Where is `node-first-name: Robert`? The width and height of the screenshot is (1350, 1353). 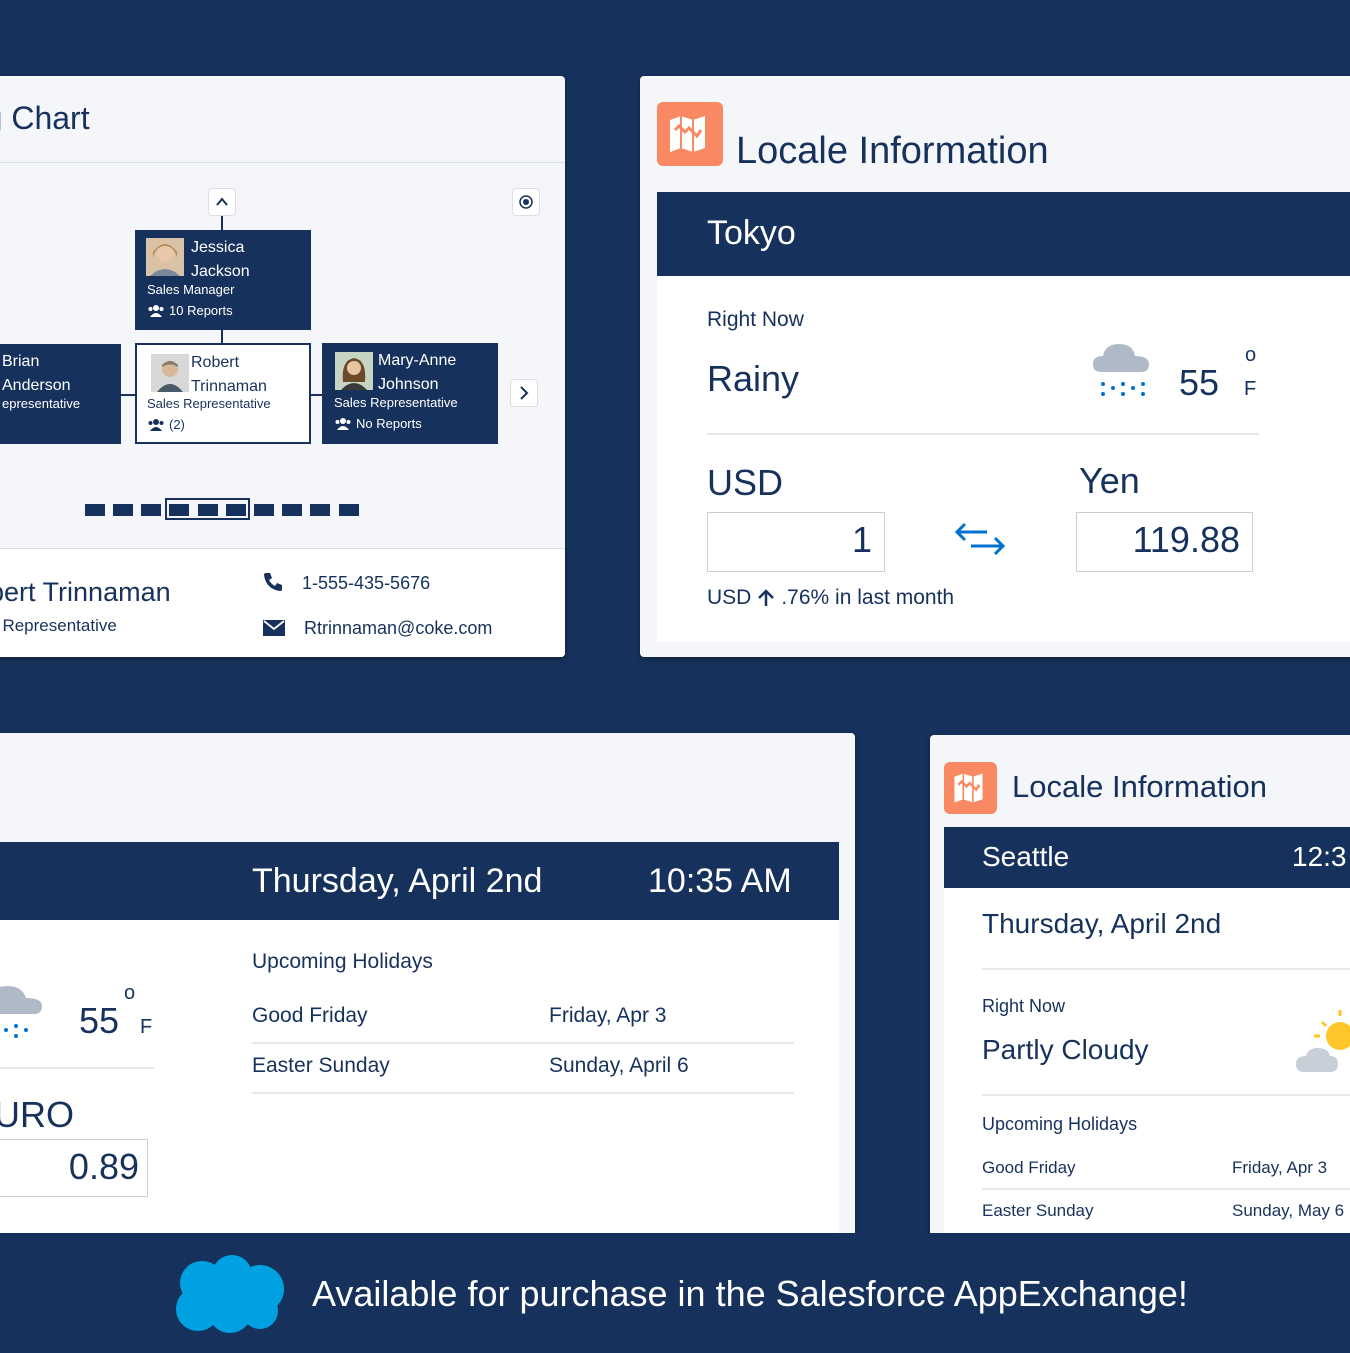 node-first-name: Robert is located at coordinates (215, 362).